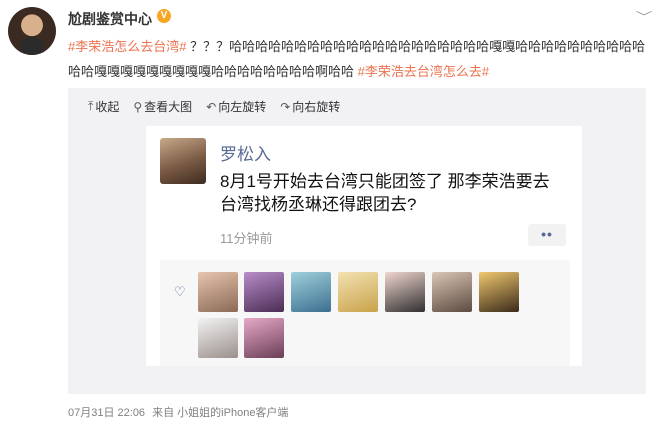 The image size is (670, 439). Describe the element at coordinates (127, 46) in the screenshot. I see `hashtag-link: #李荣浩怎么去台湾#` at that location.